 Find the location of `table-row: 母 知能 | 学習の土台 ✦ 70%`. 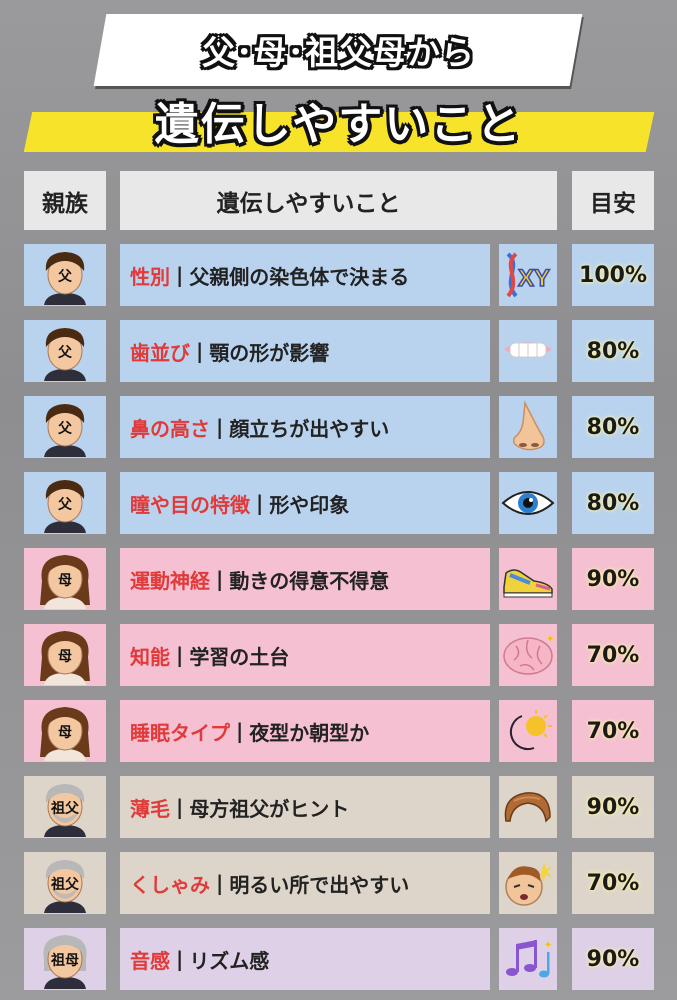

table-row: 母 知能 | 学習の土台 ✦ 70% is located at coordinates (338, 656).